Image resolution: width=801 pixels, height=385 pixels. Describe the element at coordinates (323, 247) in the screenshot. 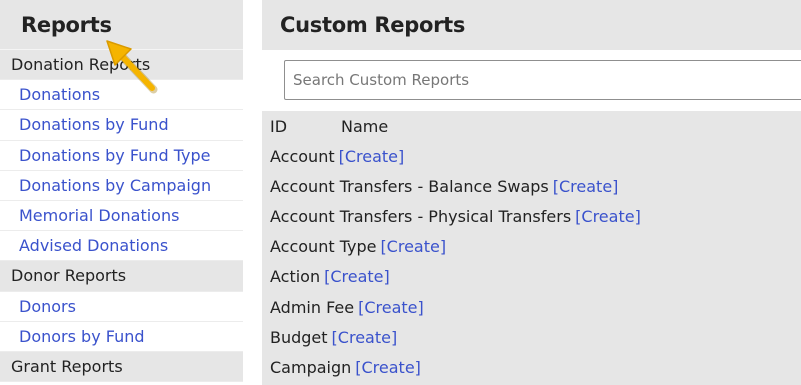

I see `report-name: Account Type` at that location.